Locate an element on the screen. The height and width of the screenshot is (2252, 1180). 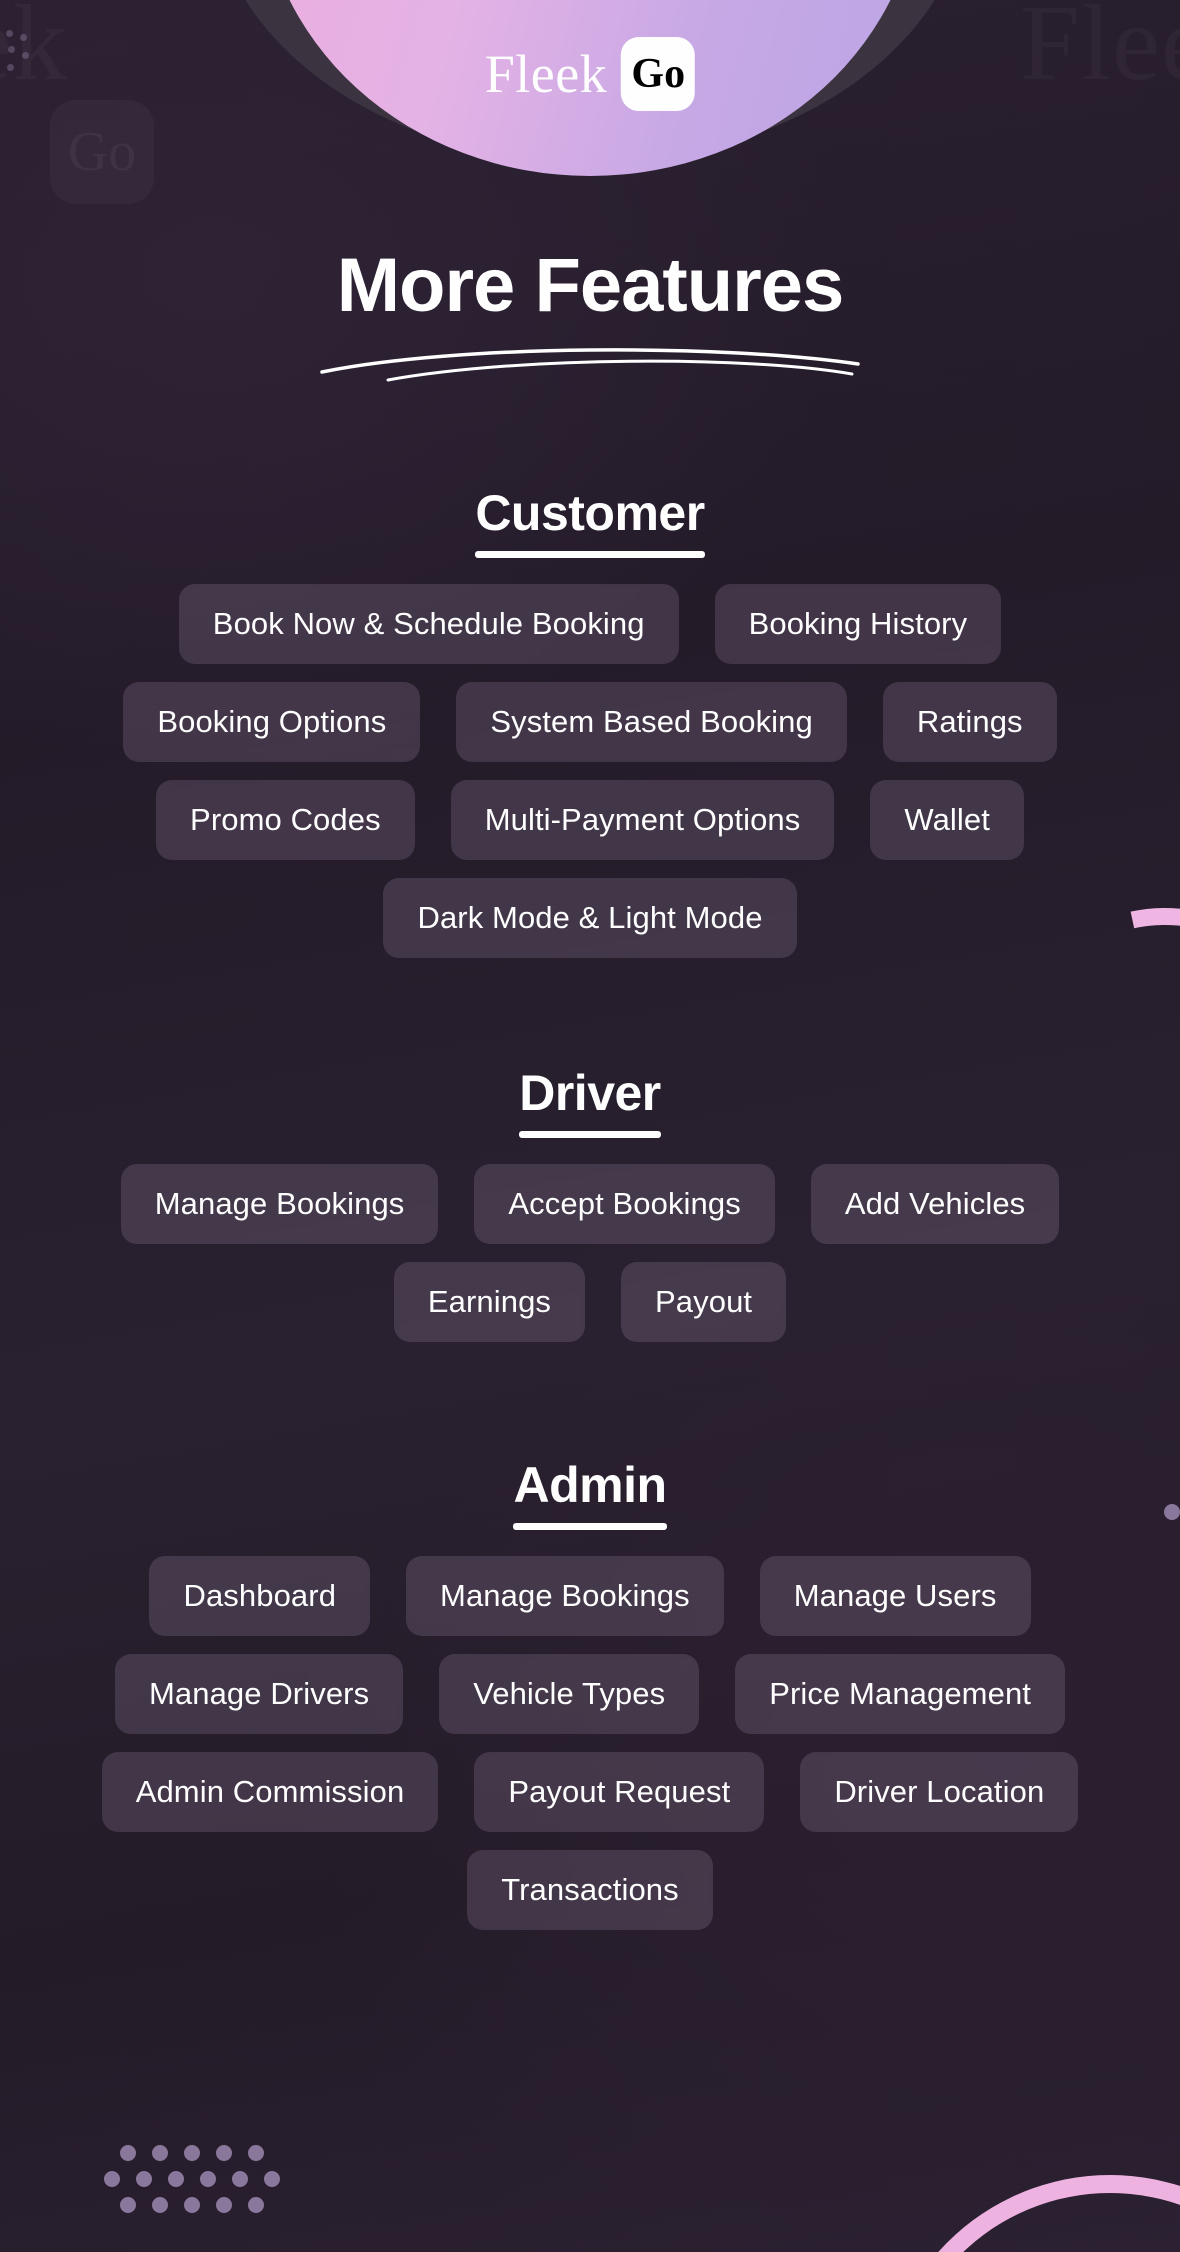
section-heading-admin: Admin is located at coordinates (590, 1493).